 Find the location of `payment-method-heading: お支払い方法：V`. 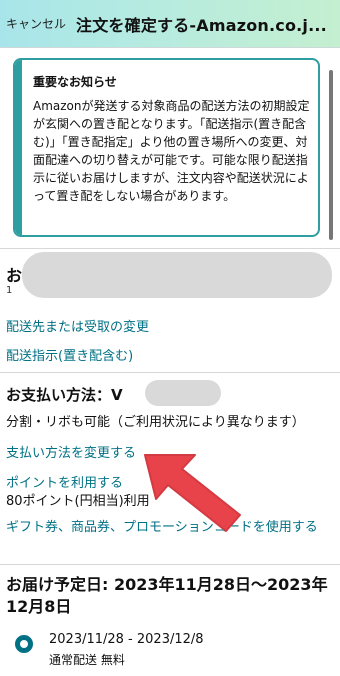

payment-method-heading: お支払い方法：V is located at coordinates (64, 394).